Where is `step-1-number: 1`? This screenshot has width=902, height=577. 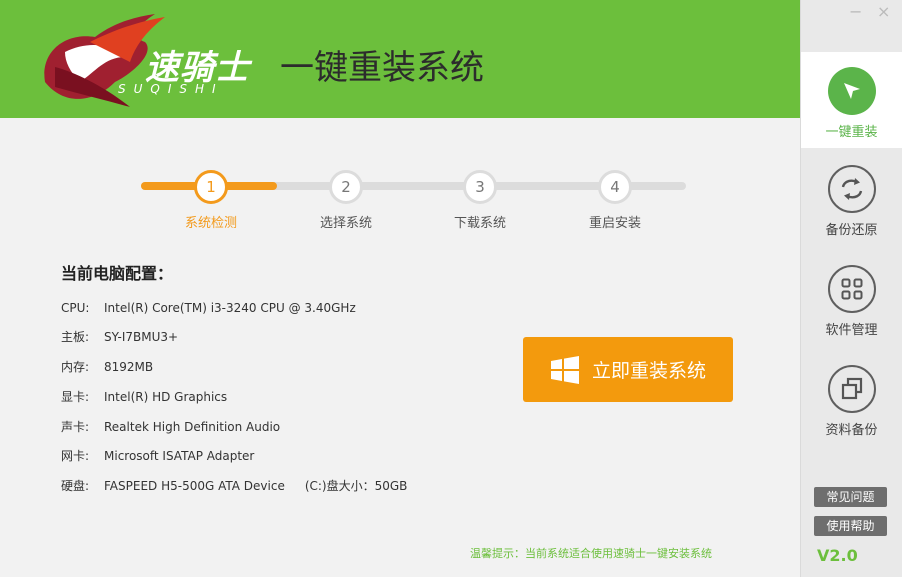
step-1-number: 1 is located at coordinates (211, 187).